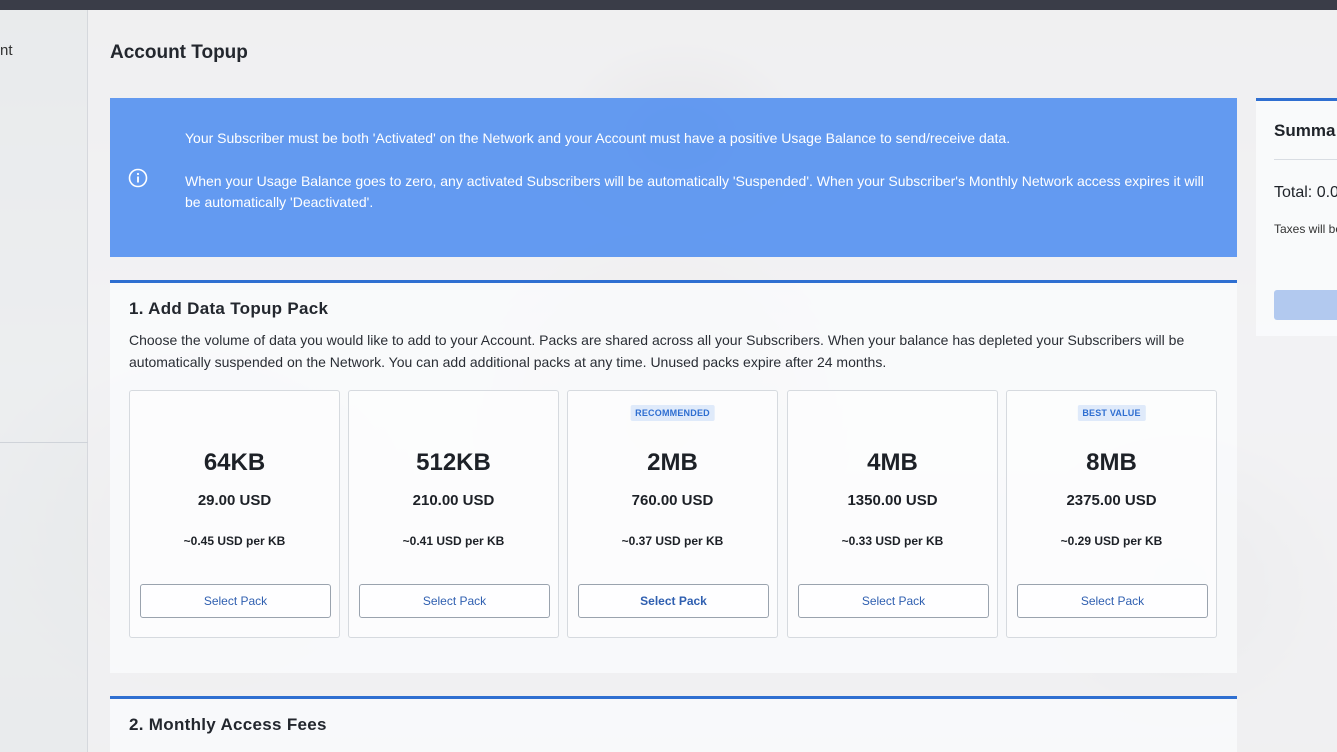 Image resolution: width=1337 pixels, height=752 pixels. I want to click on pack-price: 2375.00 USD, so click(1111, 500).